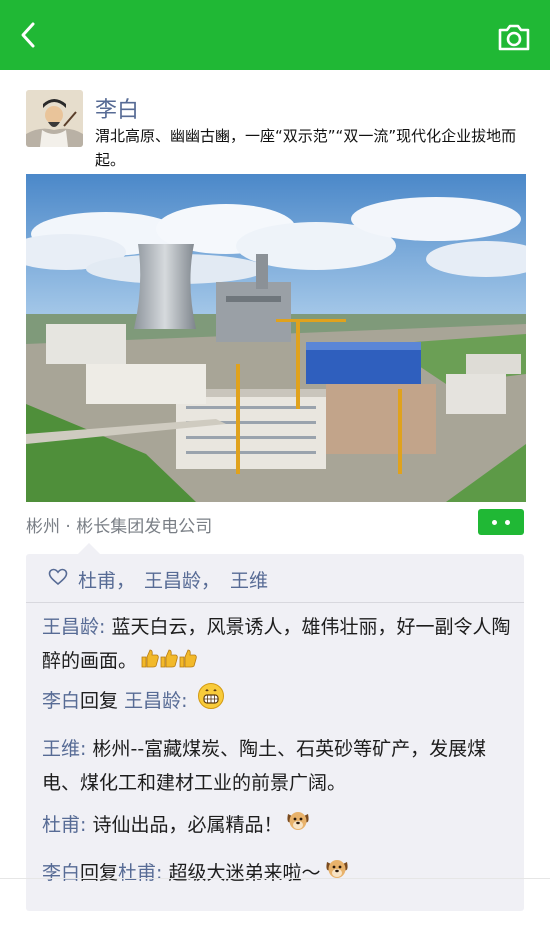  I want to click on reply-to-name: 杜甫, so click(137, 873).